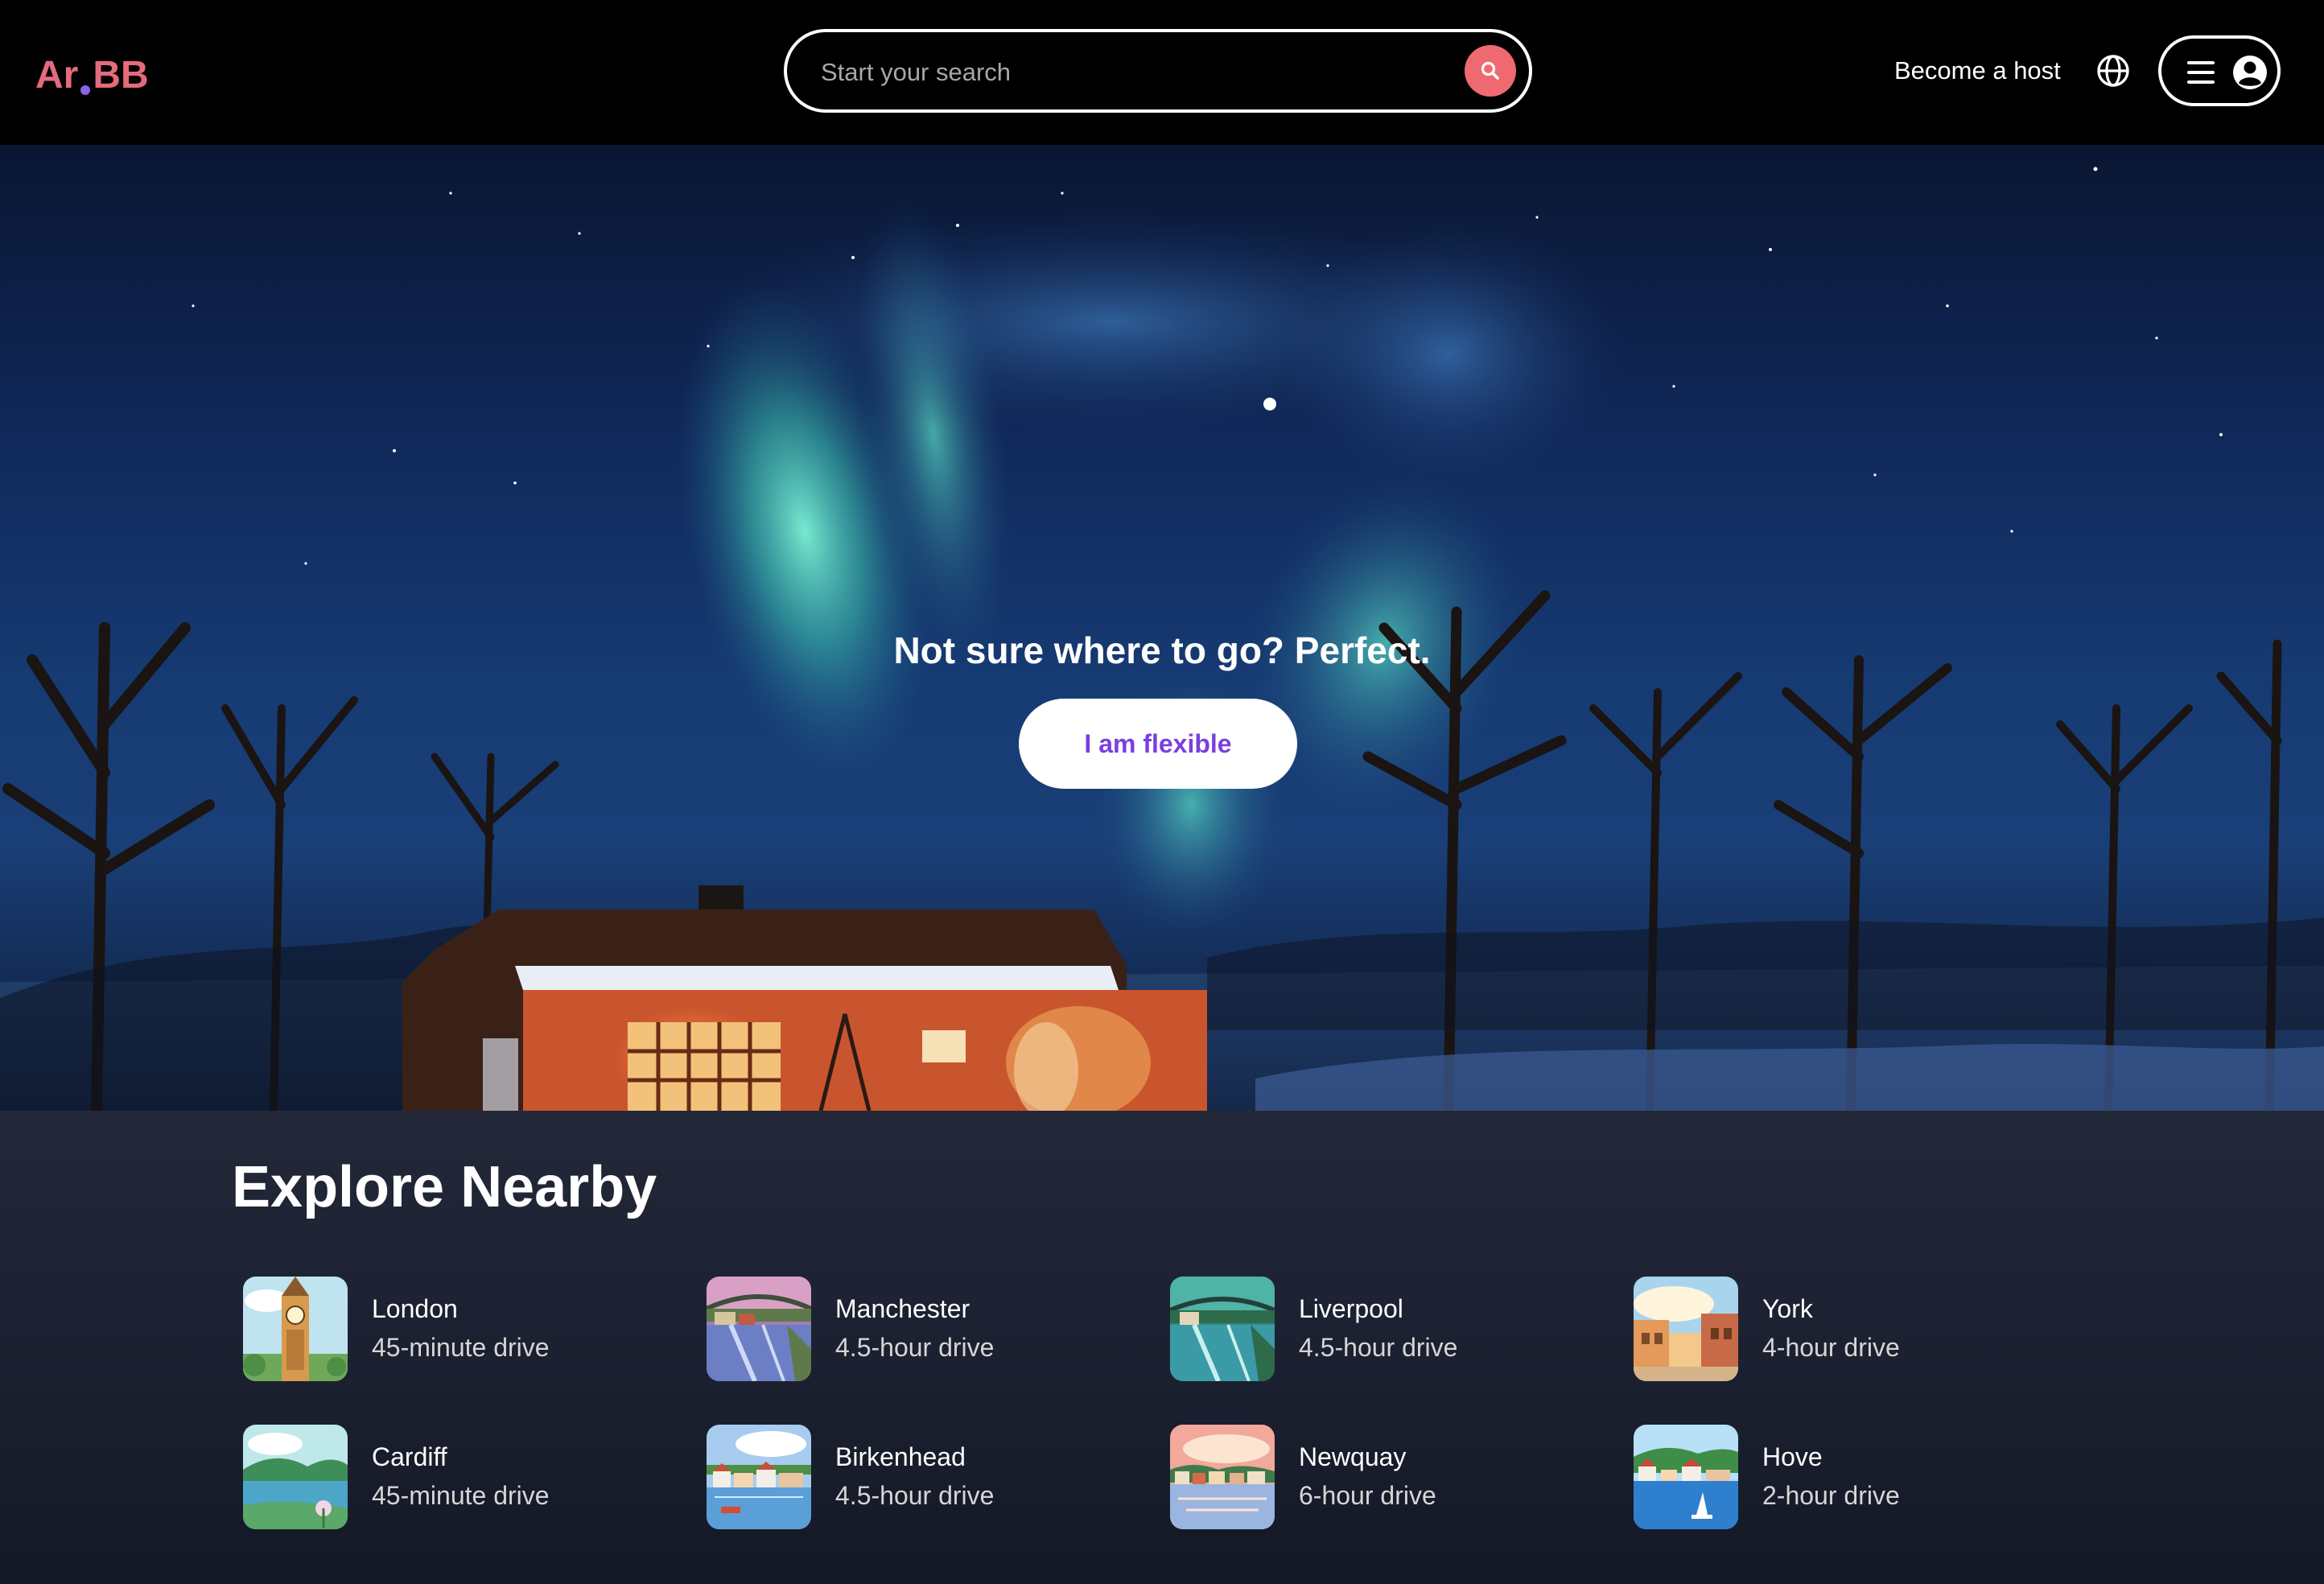  I want to click on place-card-newquay: Newquay 6-hour drive, so click(1384, 1477).